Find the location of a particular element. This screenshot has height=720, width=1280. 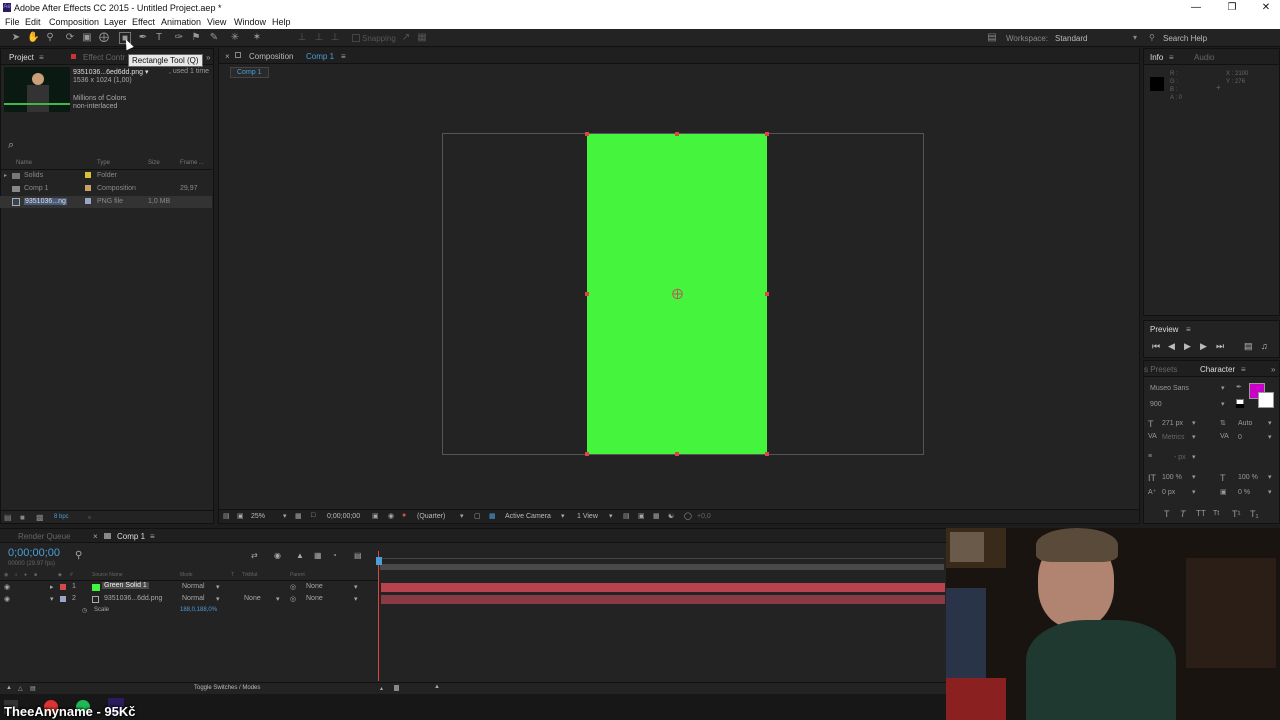

frame-blending-icon: ▦ is located at coordinates (318, 555).